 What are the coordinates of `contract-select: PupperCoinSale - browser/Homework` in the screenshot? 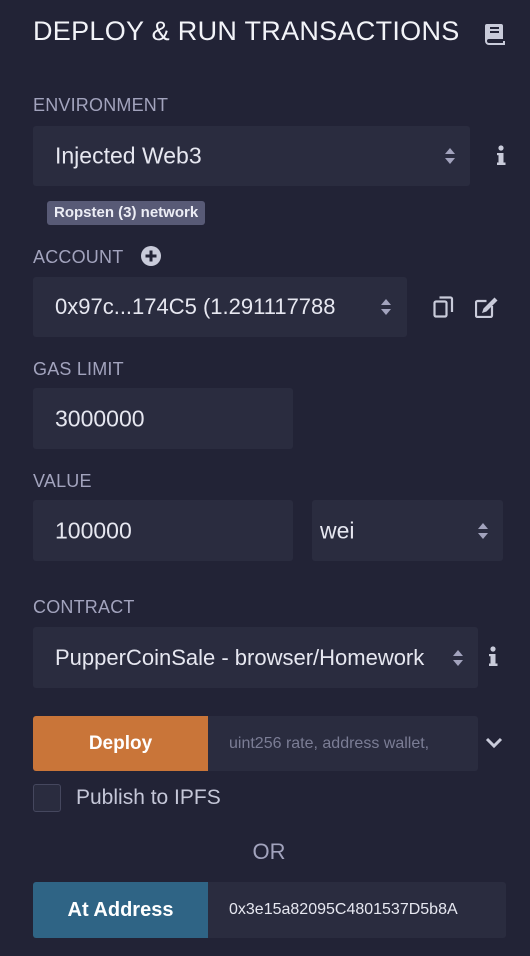 It's located at (255, 657).